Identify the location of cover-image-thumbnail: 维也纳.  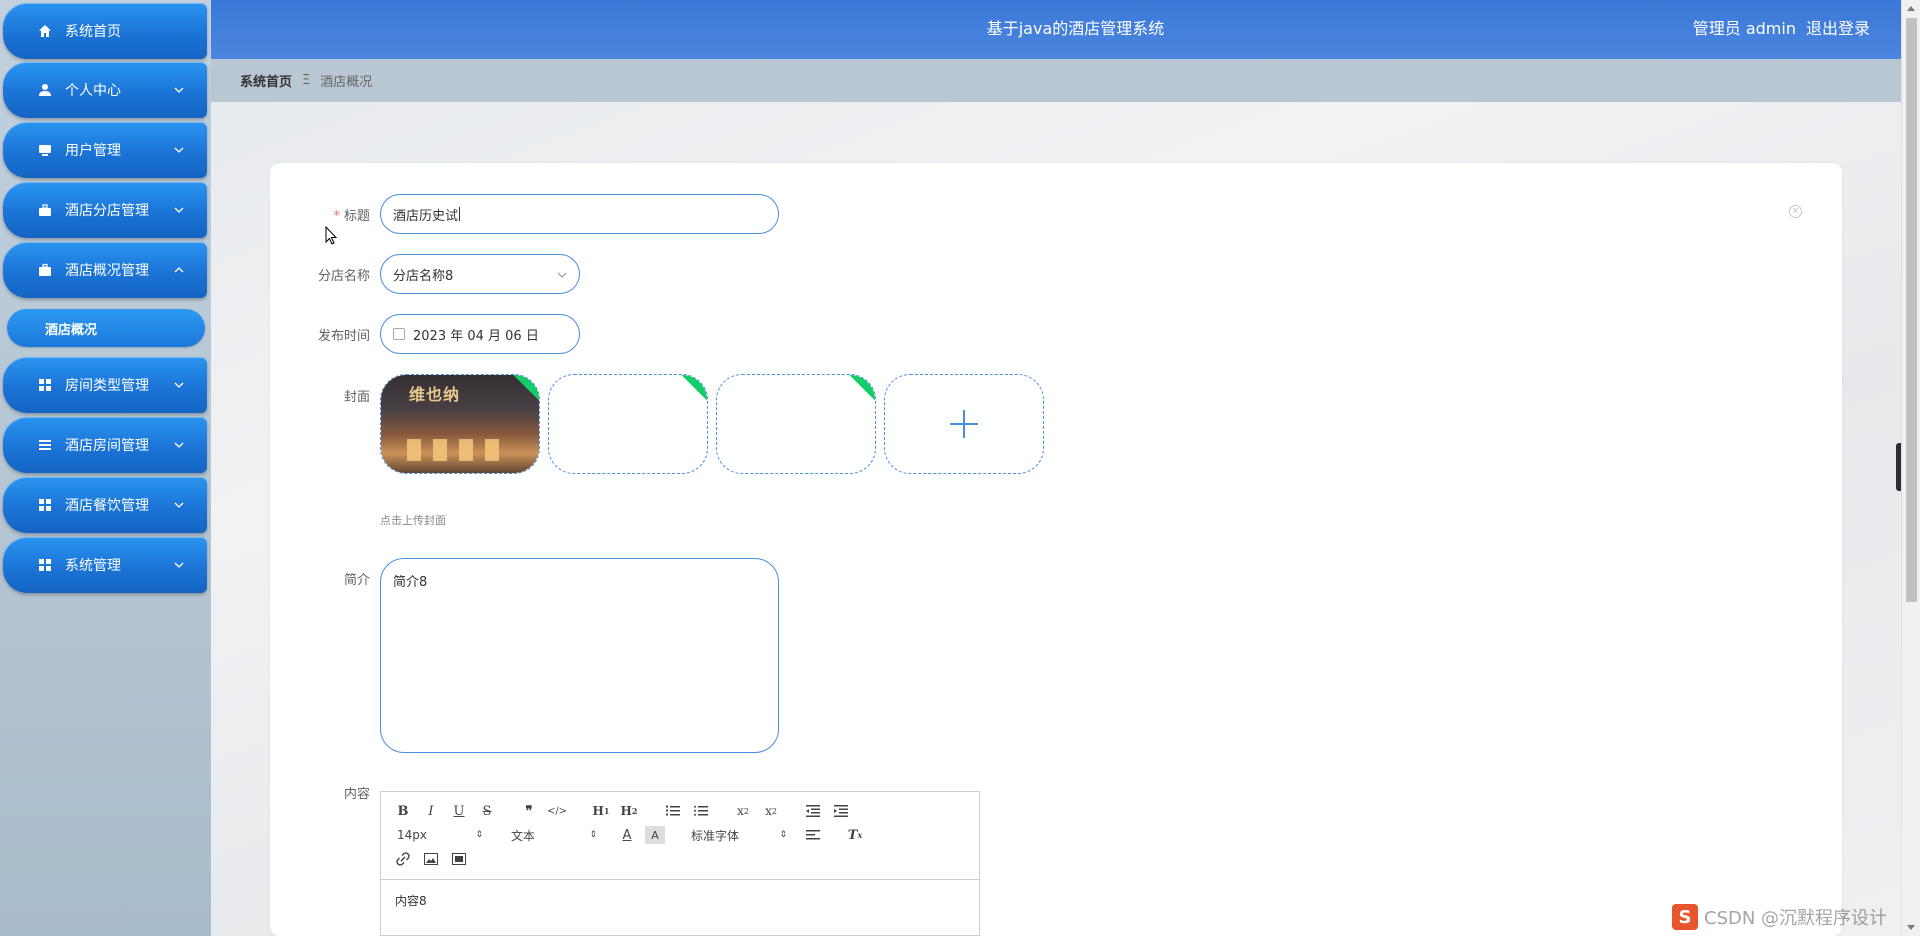
(460, 424).